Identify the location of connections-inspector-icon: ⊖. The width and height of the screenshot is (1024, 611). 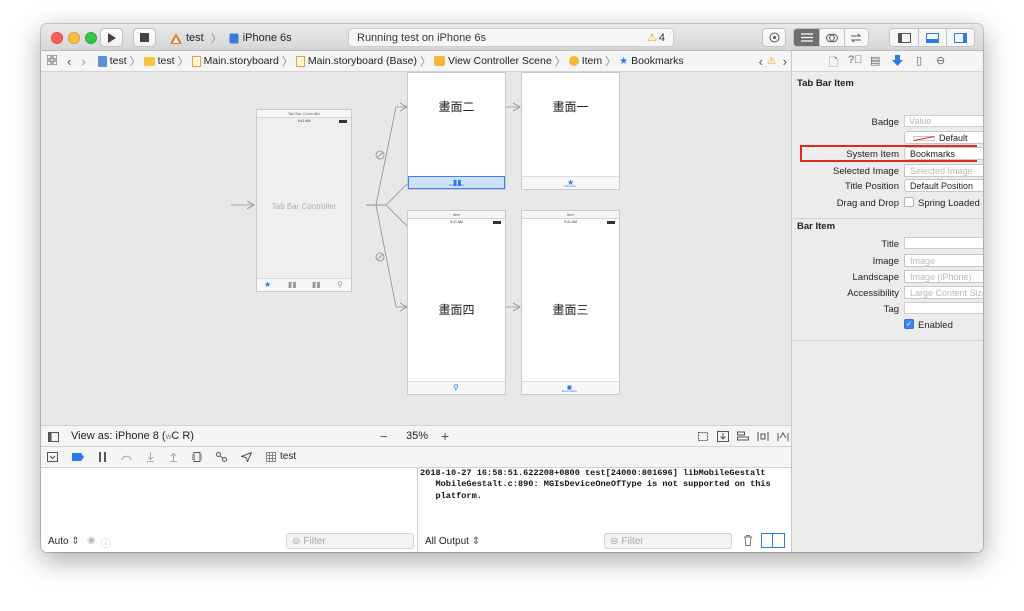
(940, 60).